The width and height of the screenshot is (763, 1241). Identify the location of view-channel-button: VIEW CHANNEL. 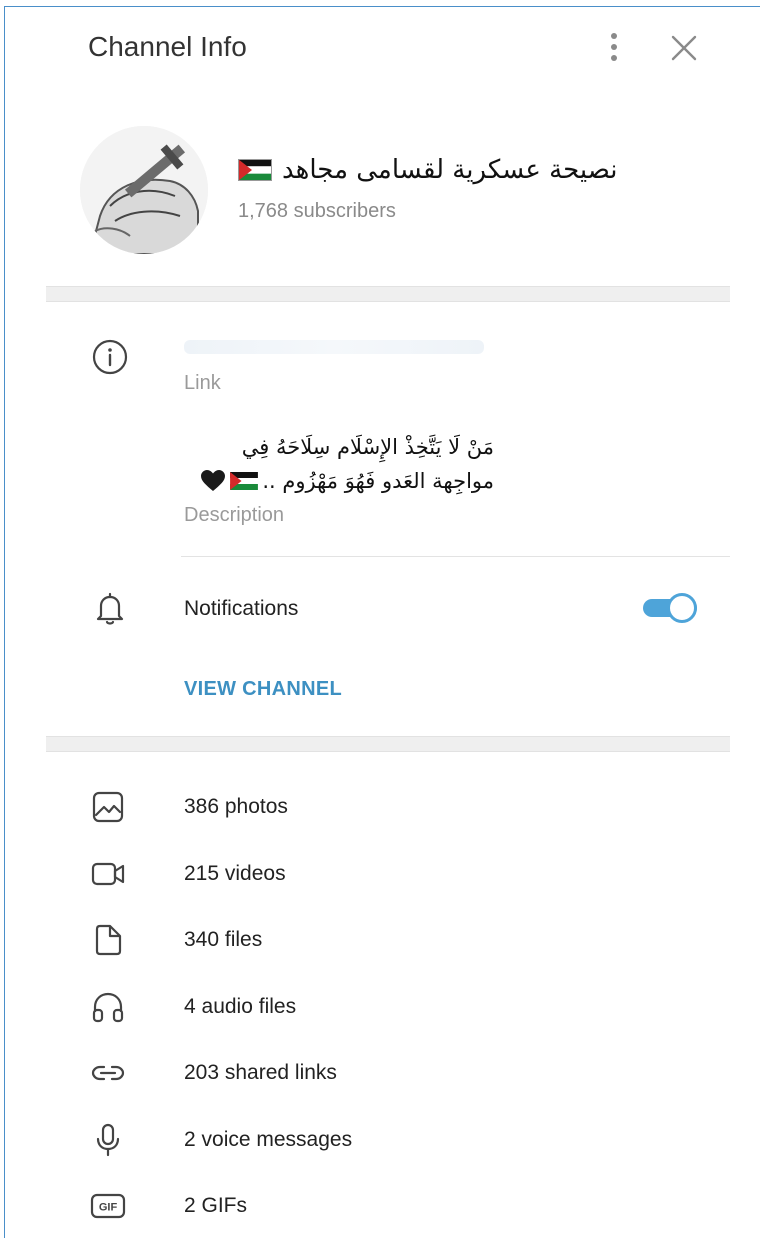
(263, 689).